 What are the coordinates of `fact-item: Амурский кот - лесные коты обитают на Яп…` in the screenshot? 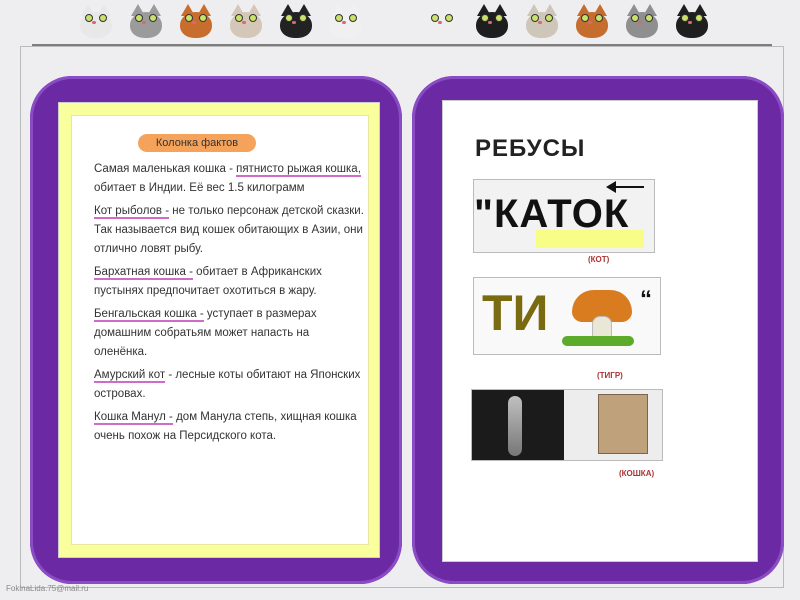 It's located at (229, 385).